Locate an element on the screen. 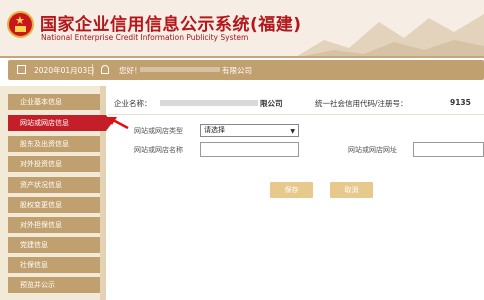 The image size is (484, 300). mountain-illustration is located at coordinates (389, 36).